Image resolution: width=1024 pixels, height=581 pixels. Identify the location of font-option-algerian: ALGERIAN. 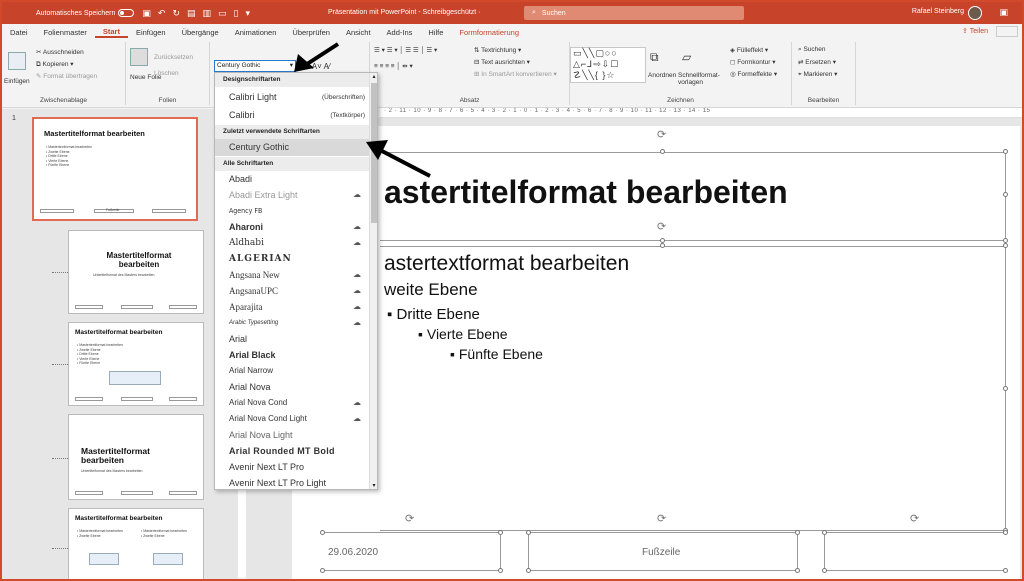
(293, 259).